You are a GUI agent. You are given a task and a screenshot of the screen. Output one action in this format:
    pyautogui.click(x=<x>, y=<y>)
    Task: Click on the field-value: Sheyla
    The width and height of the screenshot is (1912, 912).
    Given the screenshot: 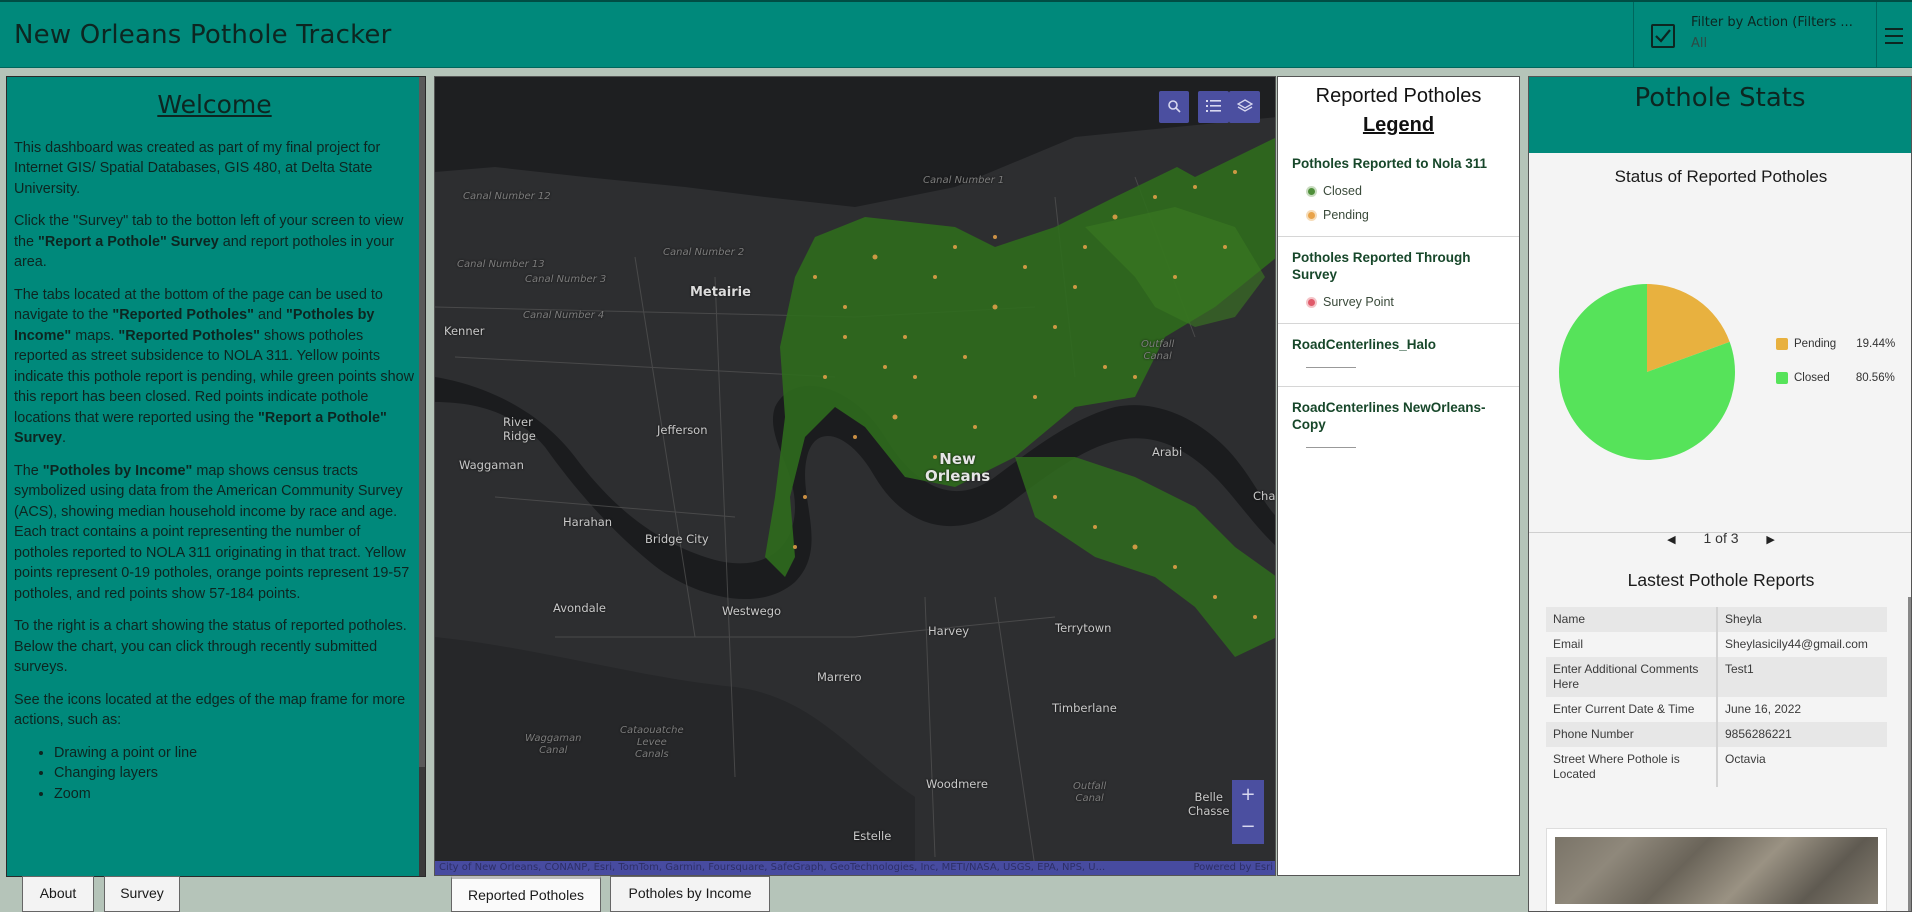 What is the action you would take?
    pyautogui.click(x=1743, y=619)
    